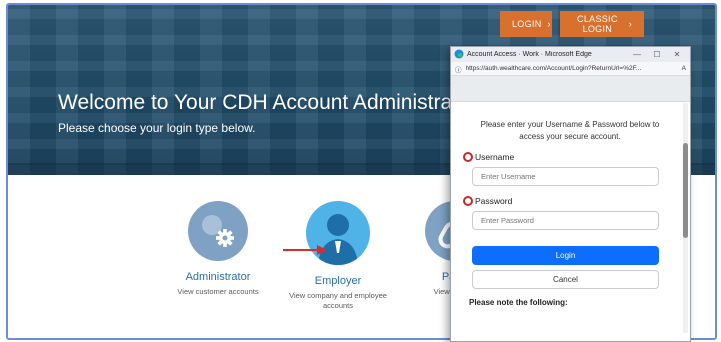  I want to click on login-submit-button: Login, so click(565, 256).